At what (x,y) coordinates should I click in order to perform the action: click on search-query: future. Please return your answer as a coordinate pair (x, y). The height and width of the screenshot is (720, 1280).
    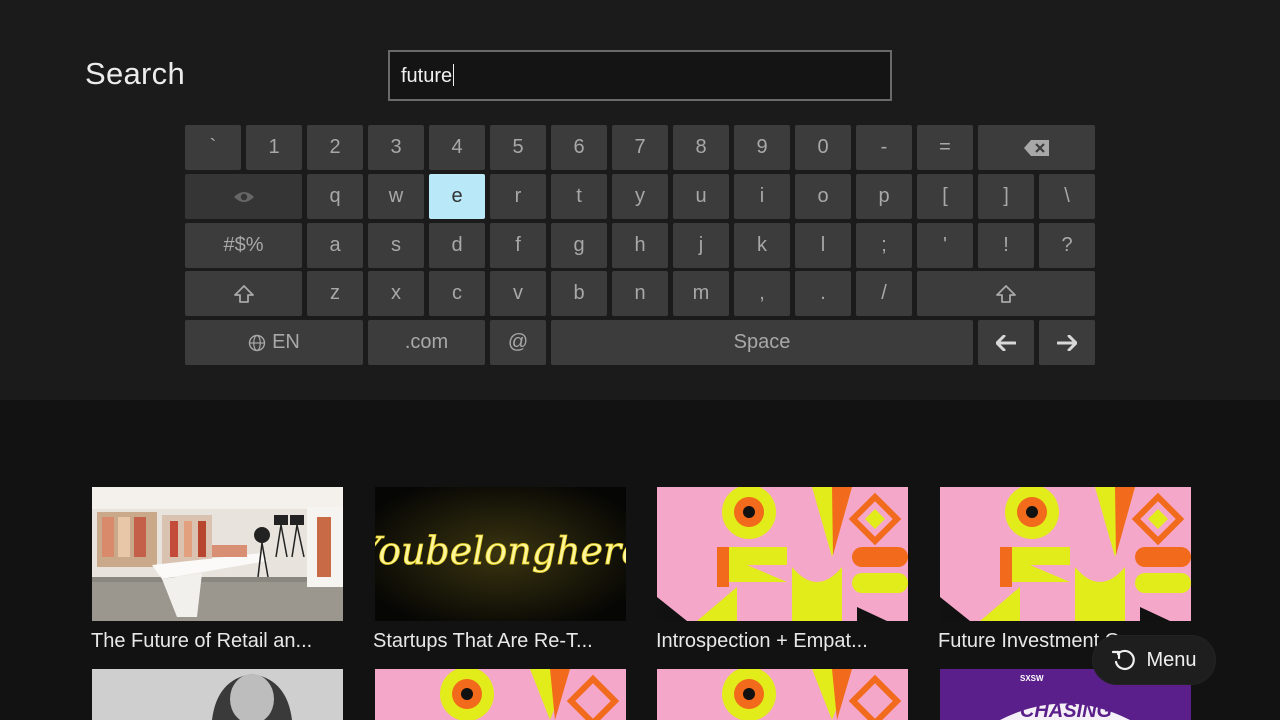
    Looking at the image, I should click on (428, 75).